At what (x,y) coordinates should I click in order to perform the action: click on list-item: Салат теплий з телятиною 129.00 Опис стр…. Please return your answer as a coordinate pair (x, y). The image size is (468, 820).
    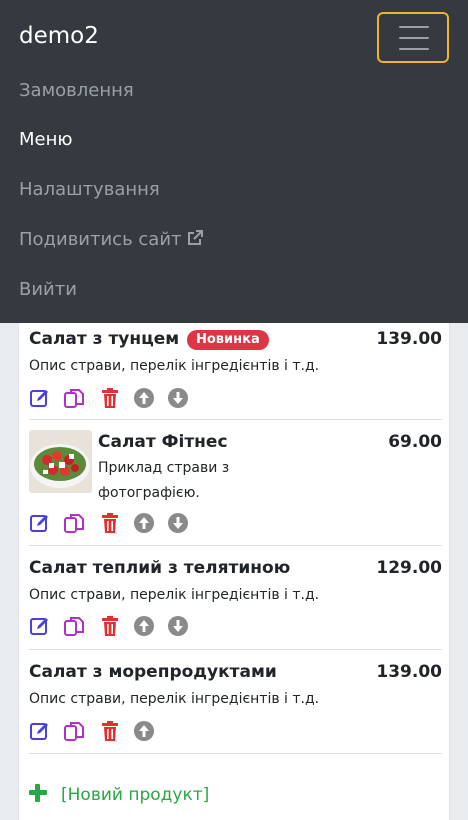
    Looking at the image, I should click on (235, 599).